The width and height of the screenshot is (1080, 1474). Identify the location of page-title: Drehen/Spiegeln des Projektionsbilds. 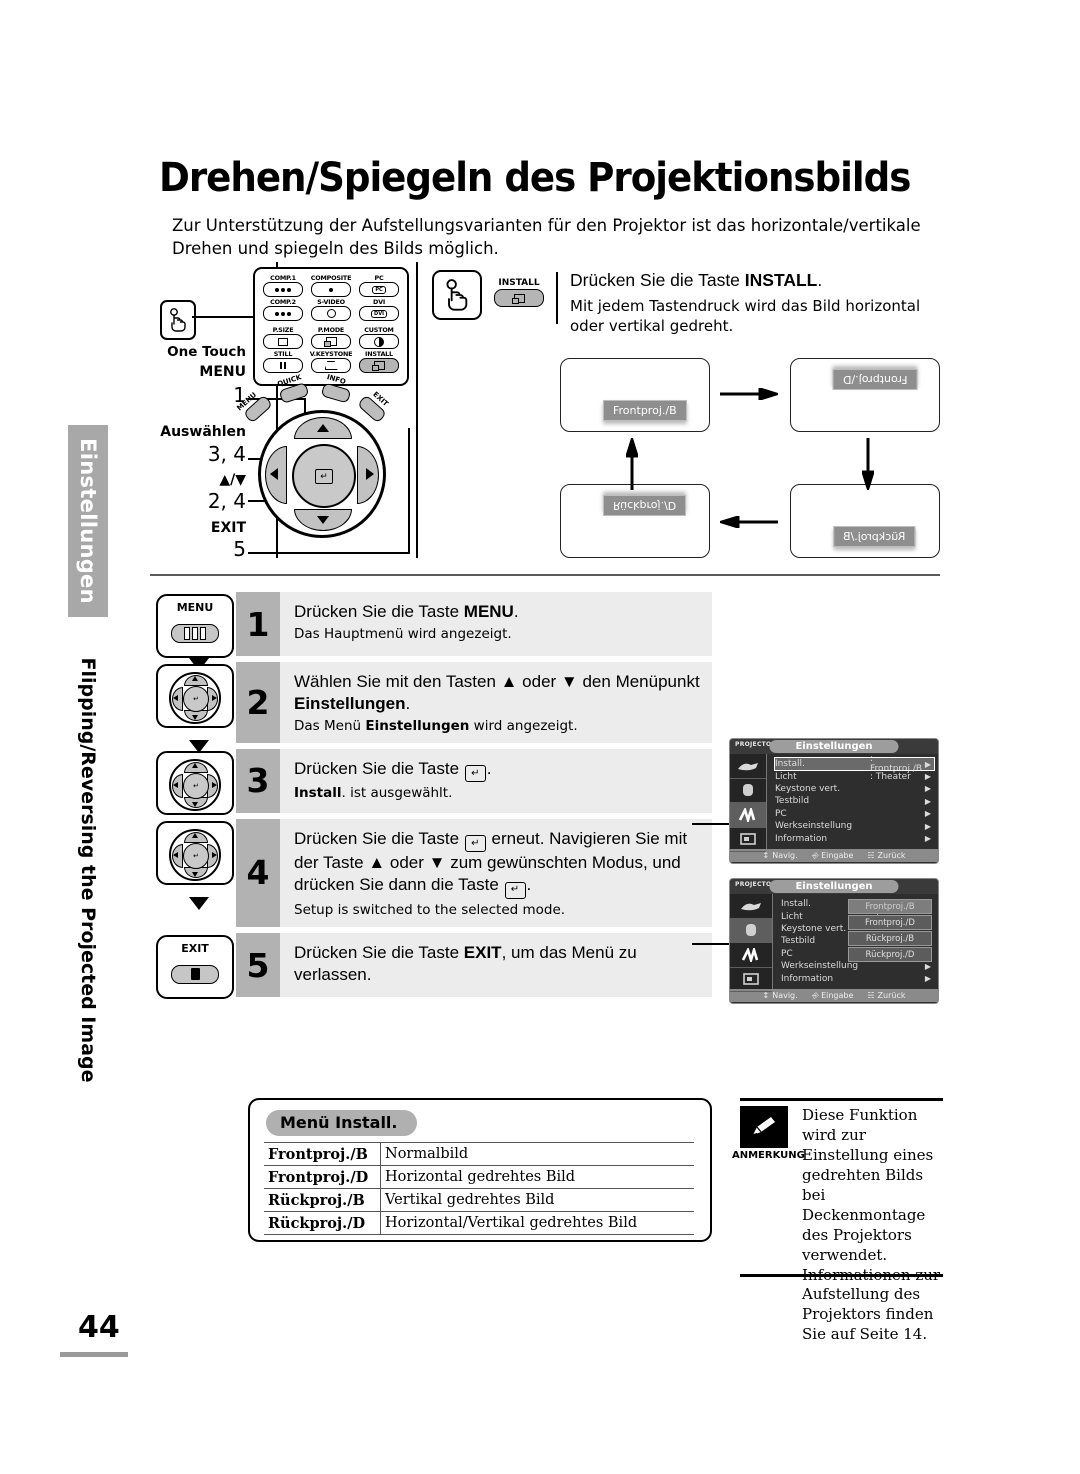
(535, 178).